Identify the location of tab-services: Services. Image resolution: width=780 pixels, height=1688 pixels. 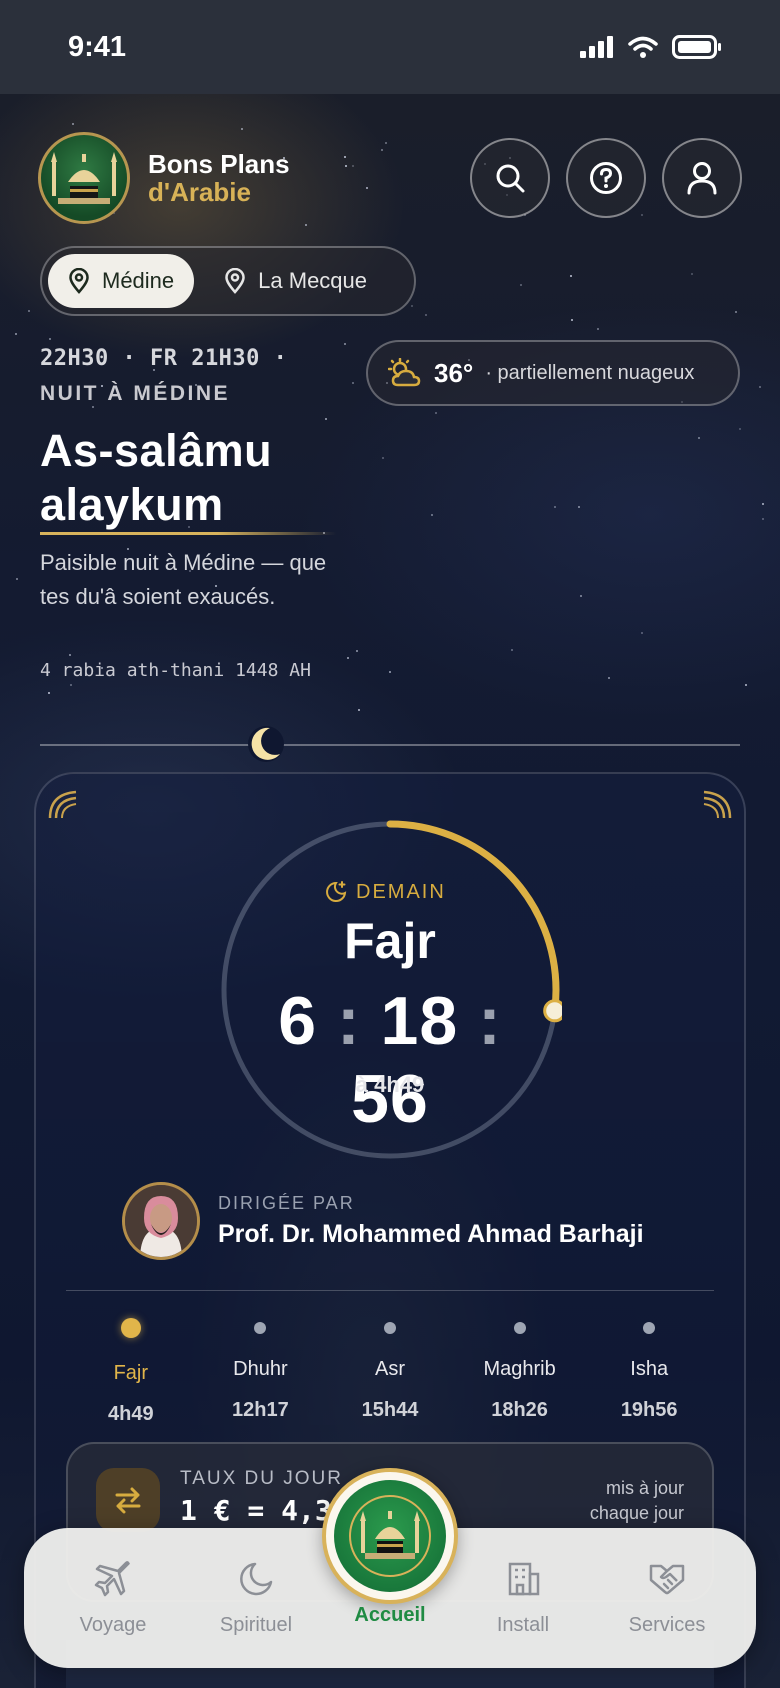
(667, 1598).